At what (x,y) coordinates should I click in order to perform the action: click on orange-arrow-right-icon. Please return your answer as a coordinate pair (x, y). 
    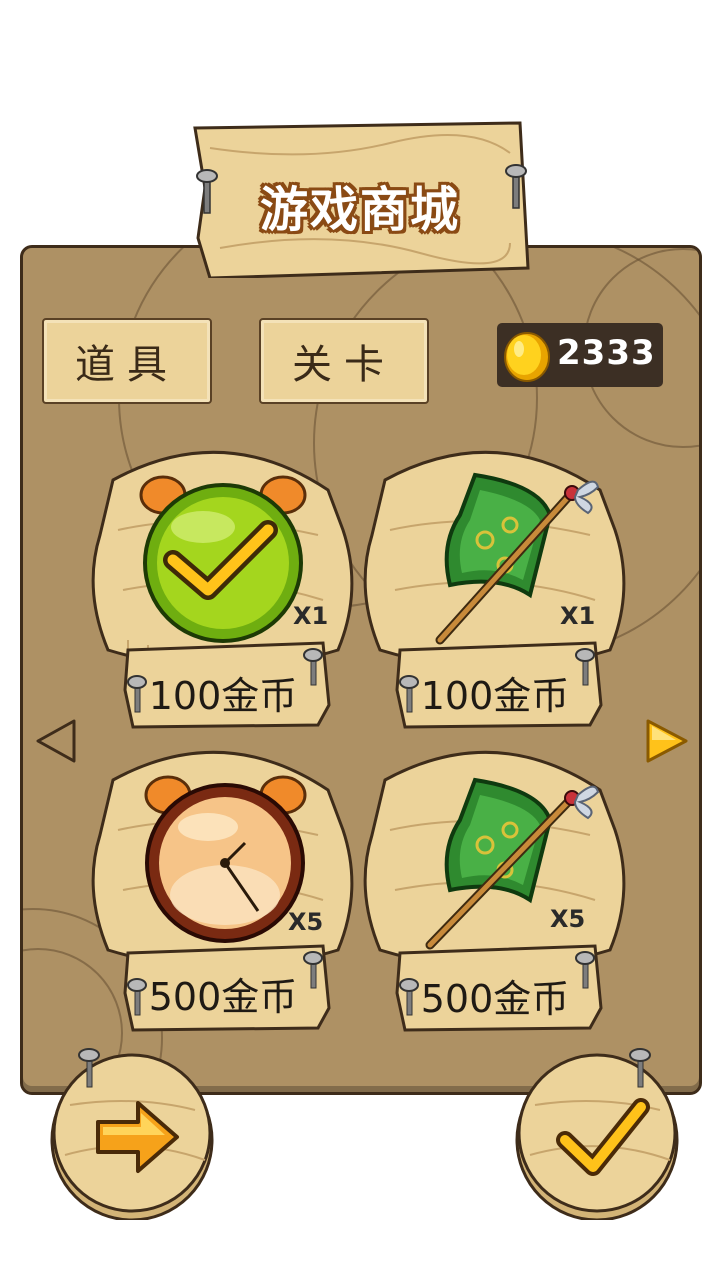
    Looking at the image, I should click on (137, 1137).